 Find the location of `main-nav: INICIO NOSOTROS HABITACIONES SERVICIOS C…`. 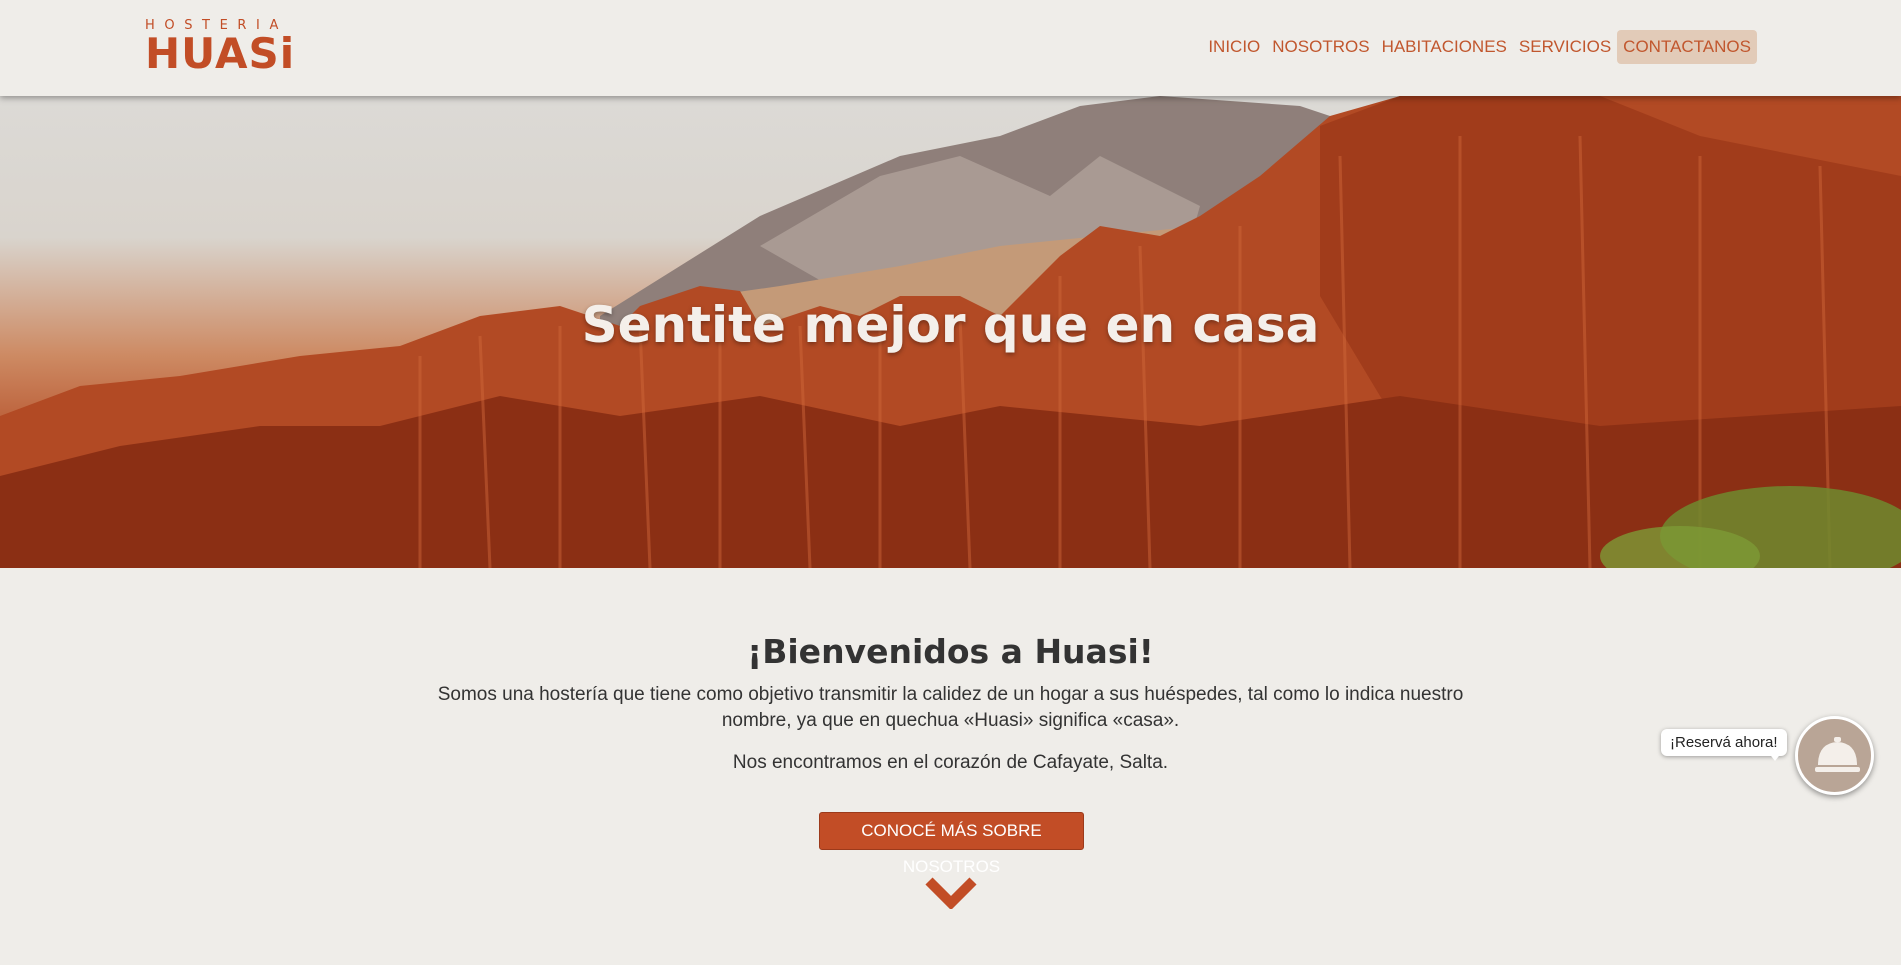

main-nav: INICIO NOSOTROS HABITACIONES SERVICIOS C… is located at coordinates (1479, 47).